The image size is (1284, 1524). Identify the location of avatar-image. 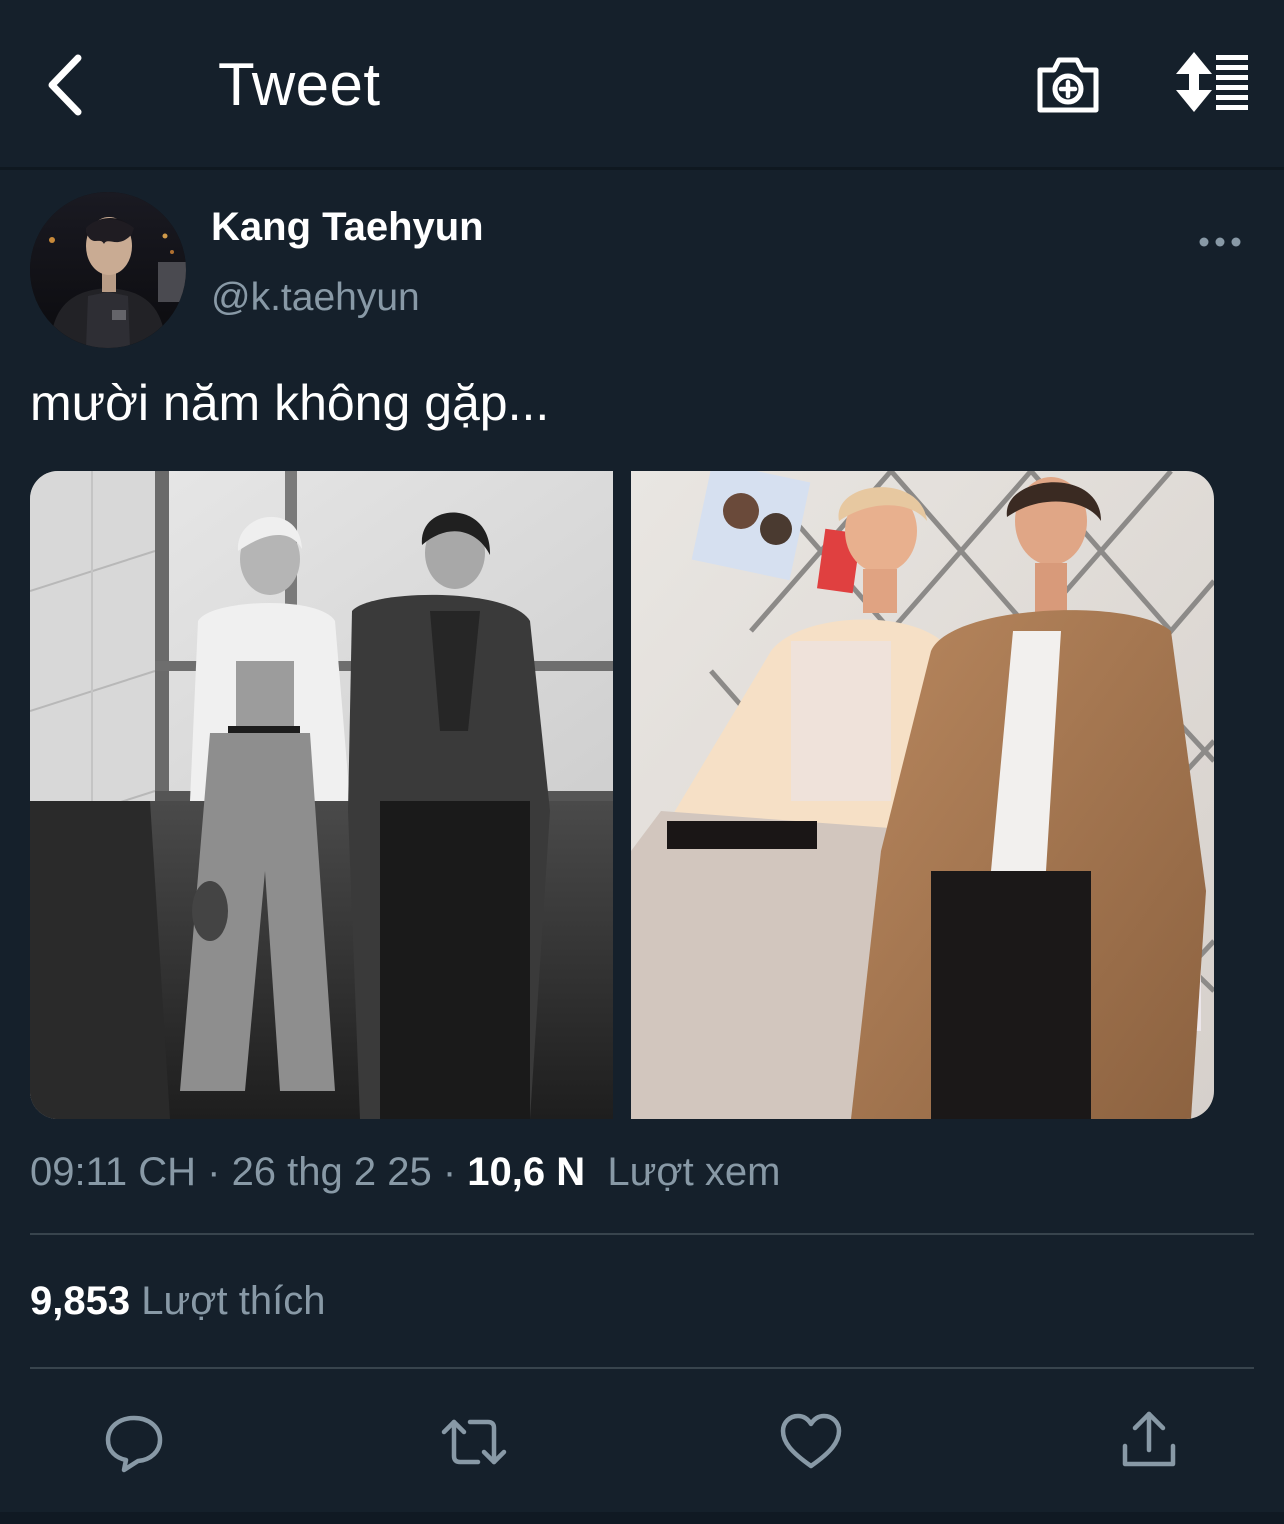
(108, 270).